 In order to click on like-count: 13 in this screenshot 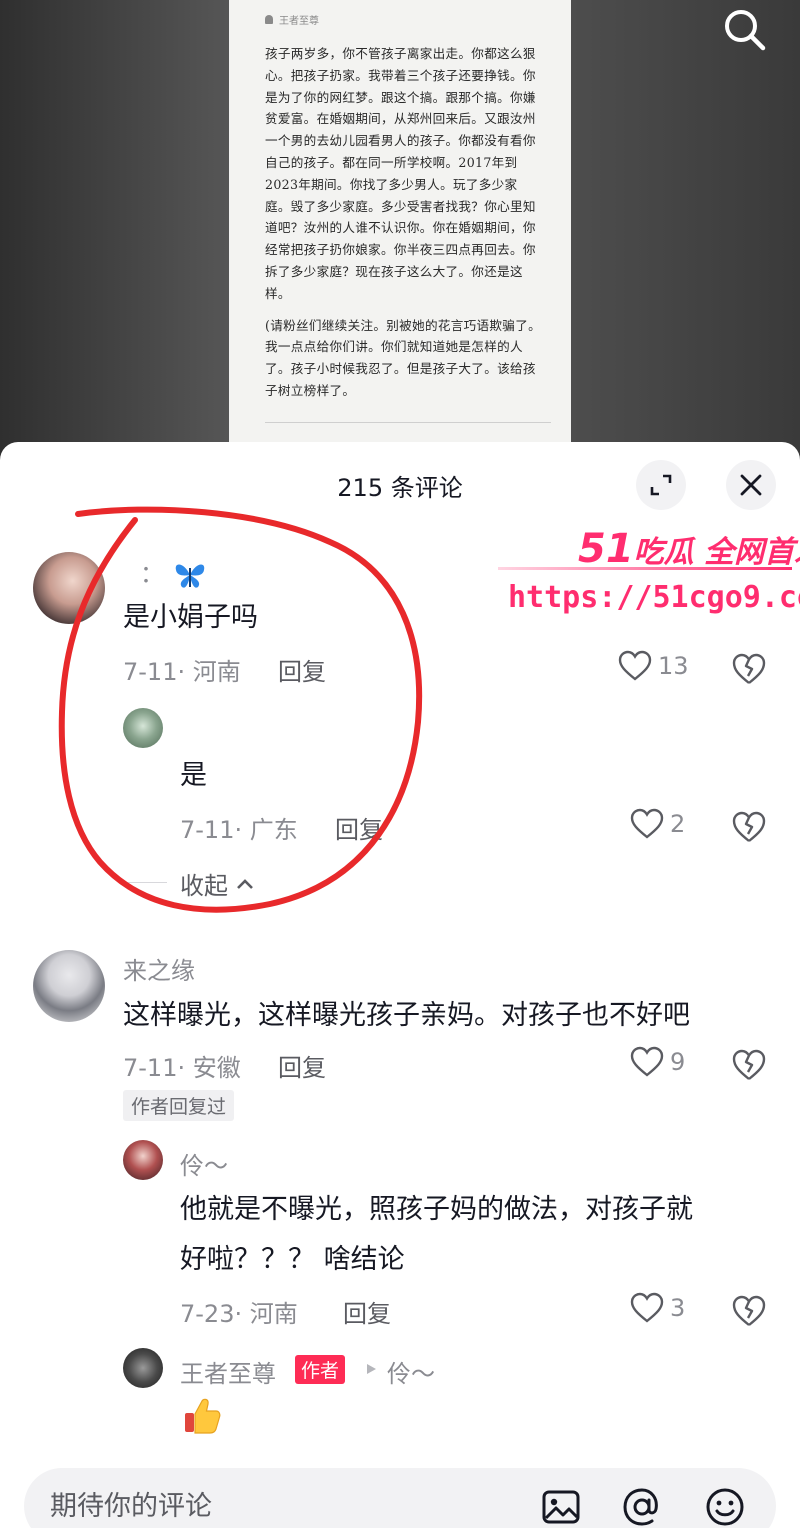, I will do `click(673, 666)`.